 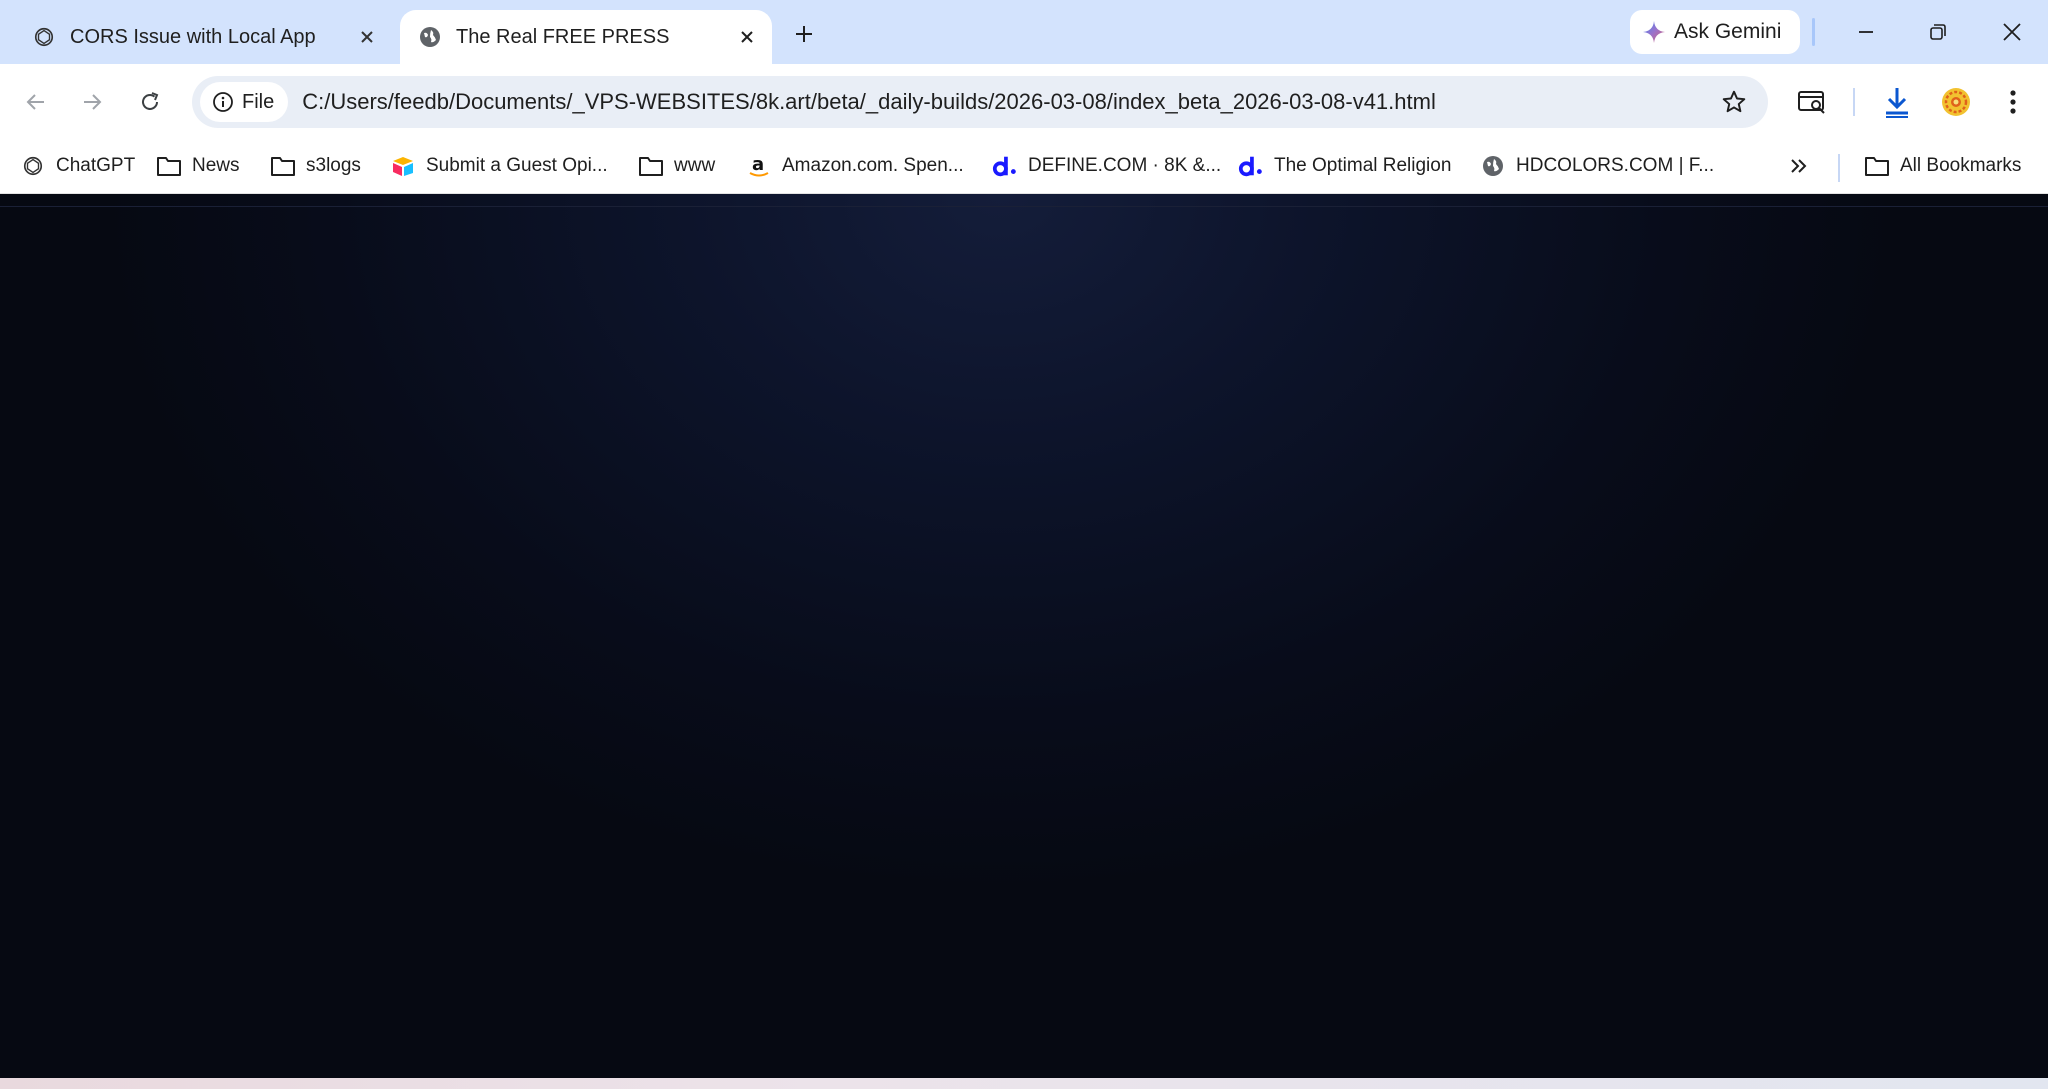 What do you see at coordinates (333, 165) in the screenshot?
I see `bookmark-label: s3logs` at bounding box center [333, 165].